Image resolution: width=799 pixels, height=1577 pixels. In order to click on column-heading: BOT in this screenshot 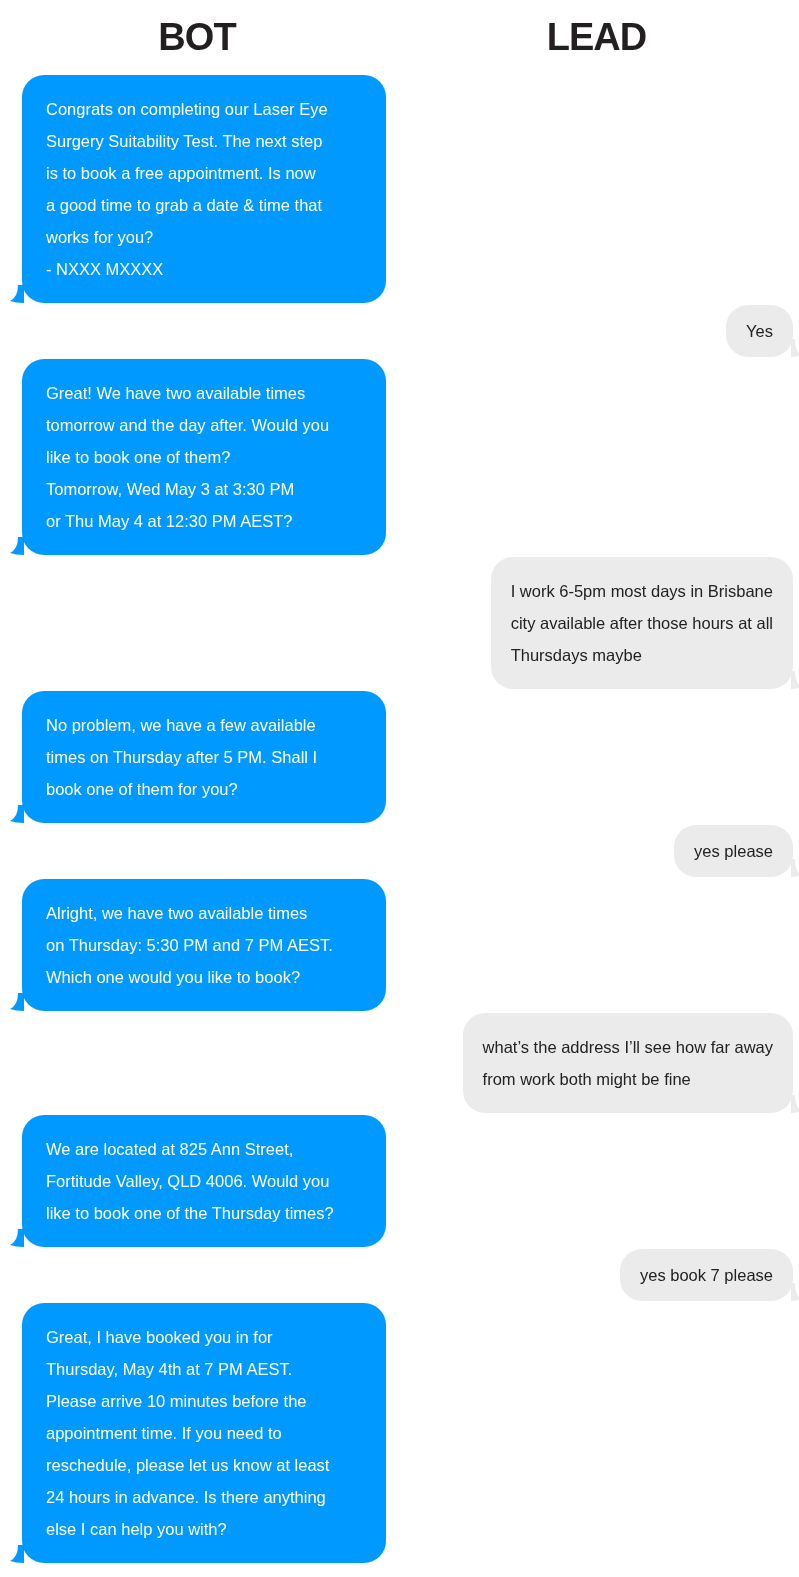, I will do `click(197, 37)`.